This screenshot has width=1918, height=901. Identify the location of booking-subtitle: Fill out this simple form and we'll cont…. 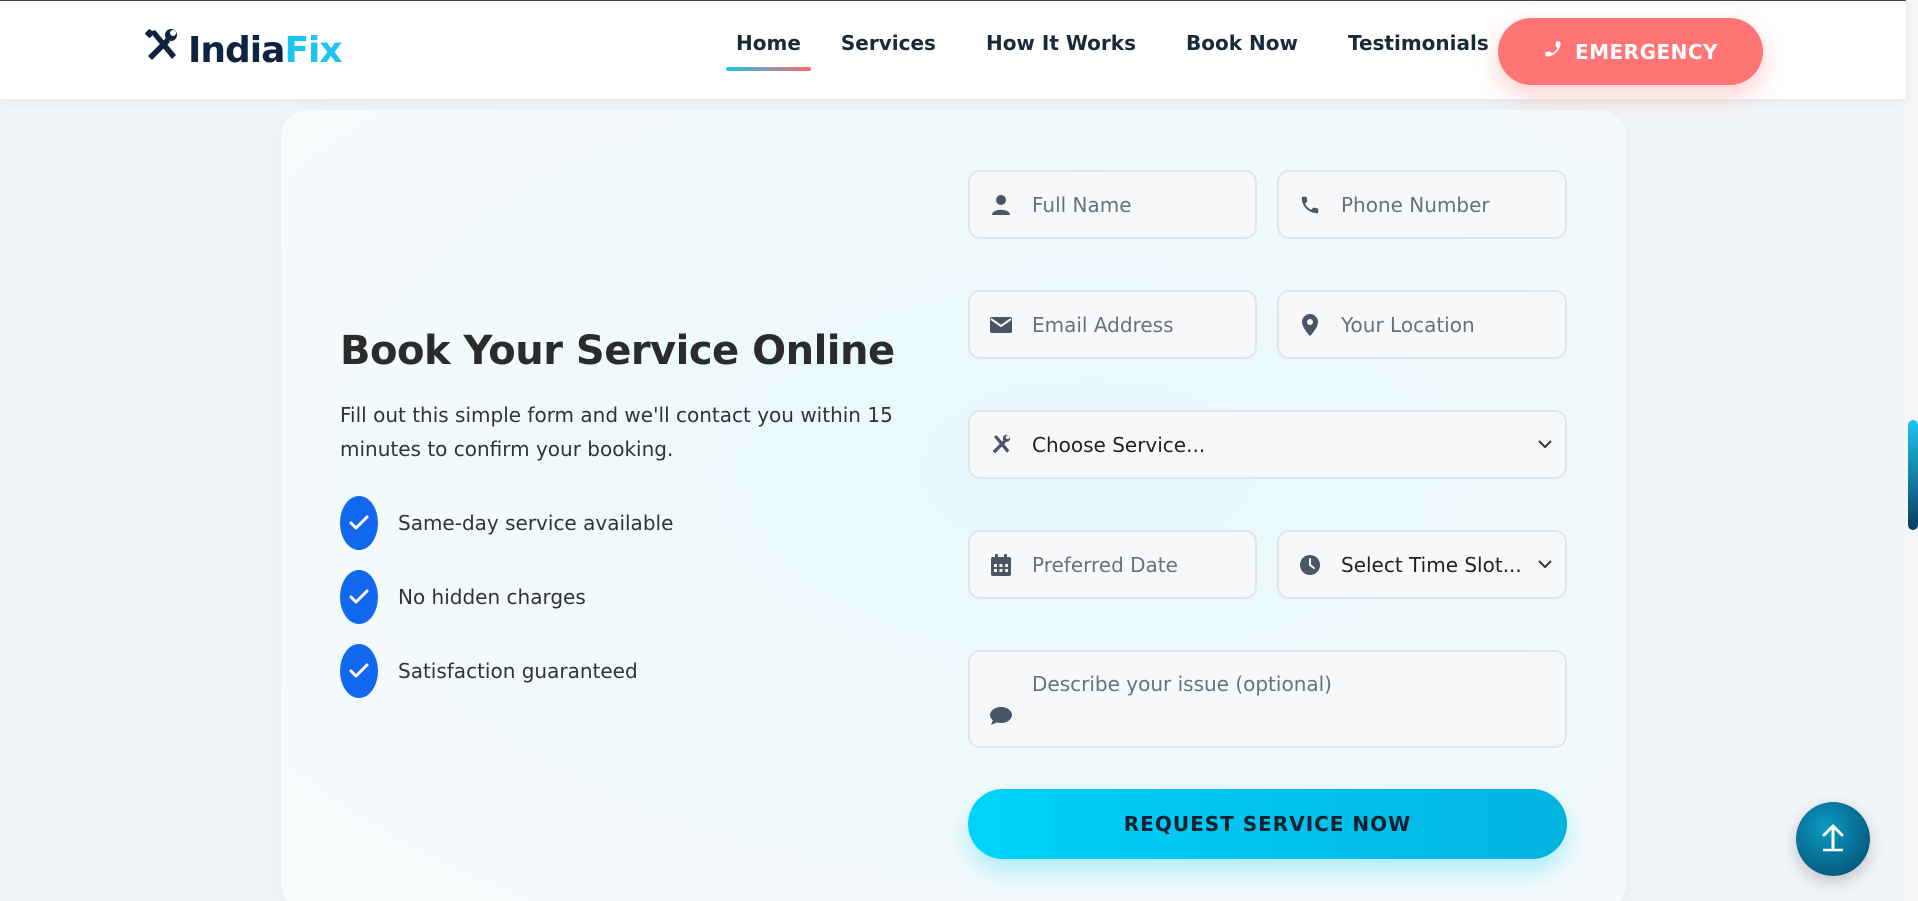
(616, 432).